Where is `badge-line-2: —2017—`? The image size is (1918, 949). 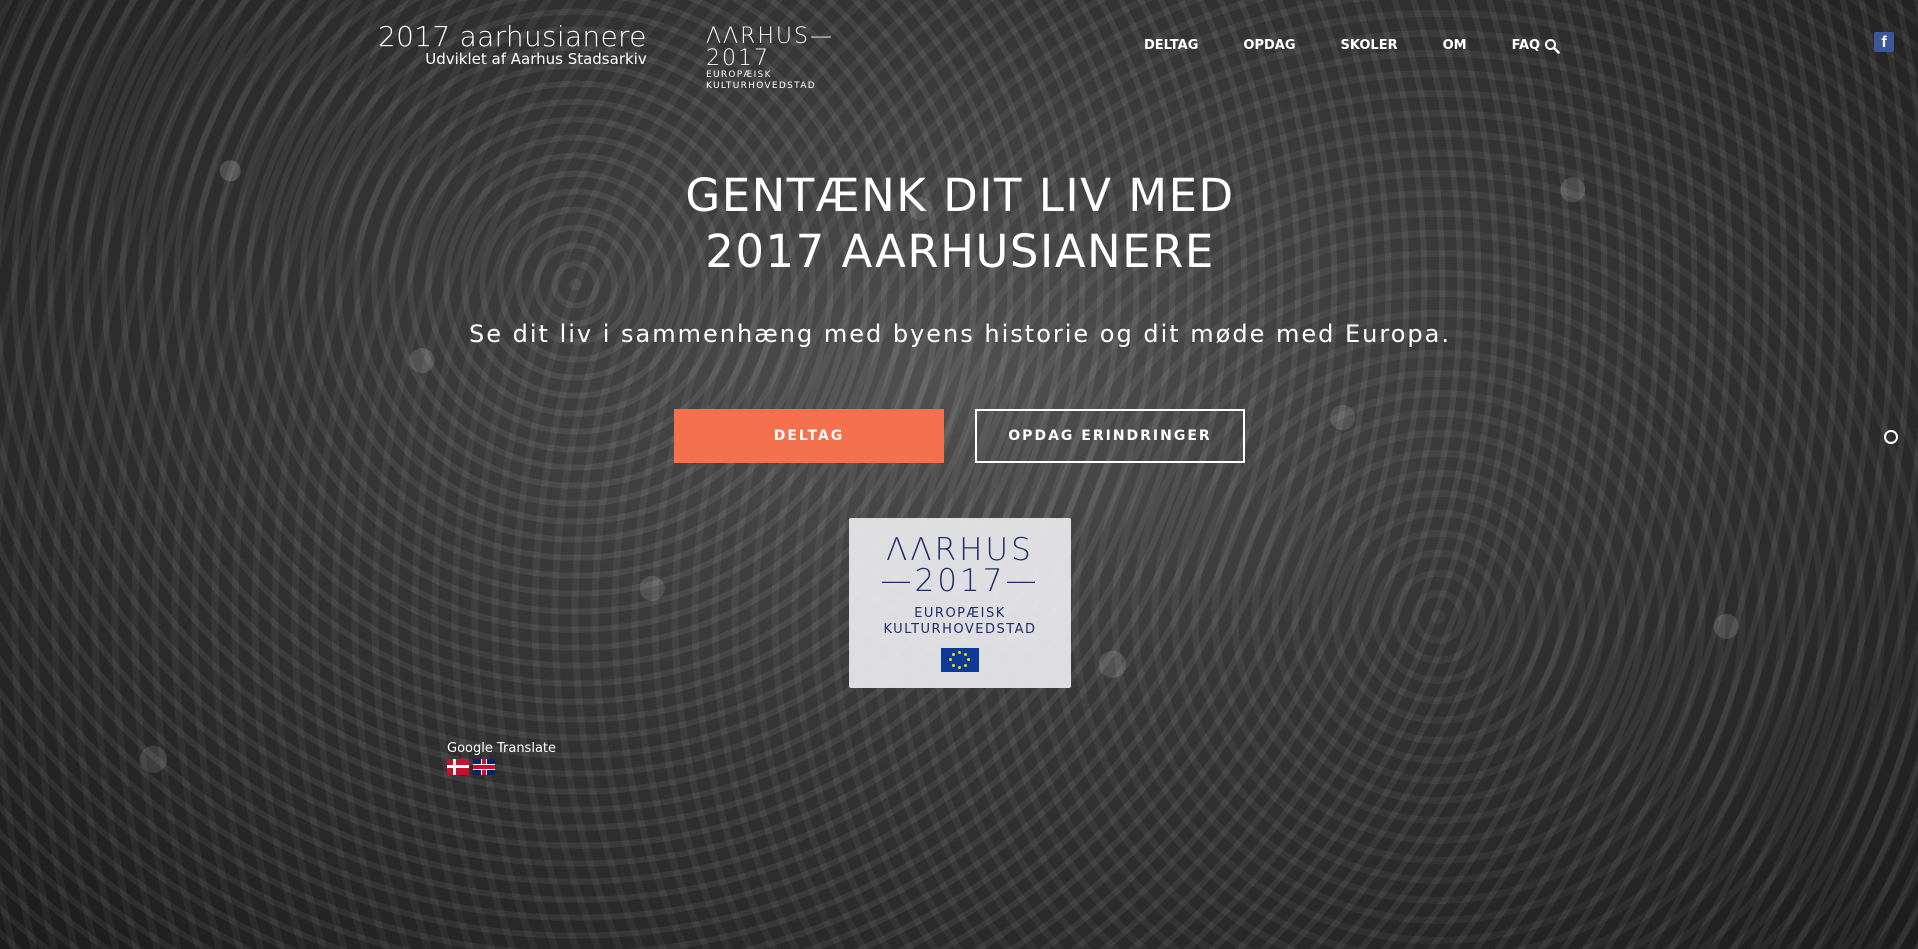
badge-line-2: —2017— is located at coordinates (960, 581).